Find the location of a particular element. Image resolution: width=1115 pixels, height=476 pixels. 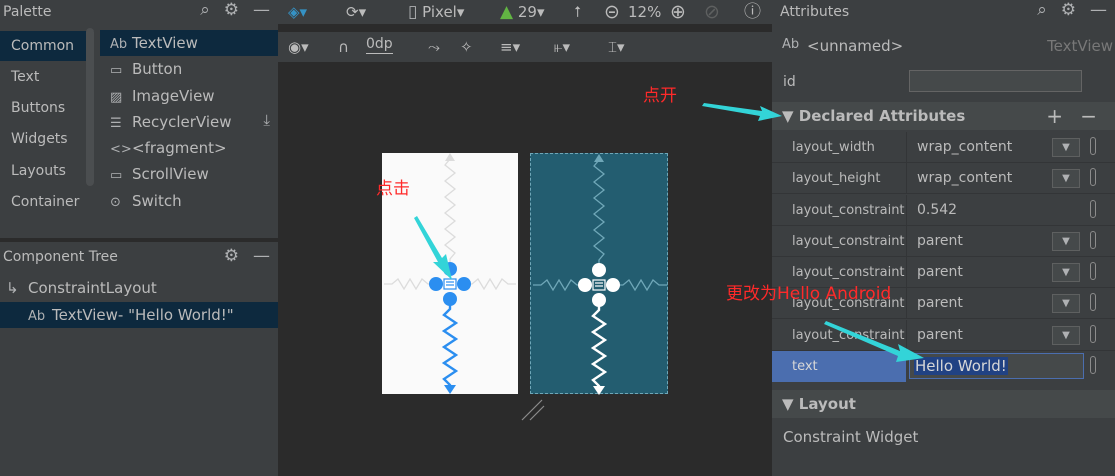

magnet-icon: ∩ is located at coordinates (343, 47).